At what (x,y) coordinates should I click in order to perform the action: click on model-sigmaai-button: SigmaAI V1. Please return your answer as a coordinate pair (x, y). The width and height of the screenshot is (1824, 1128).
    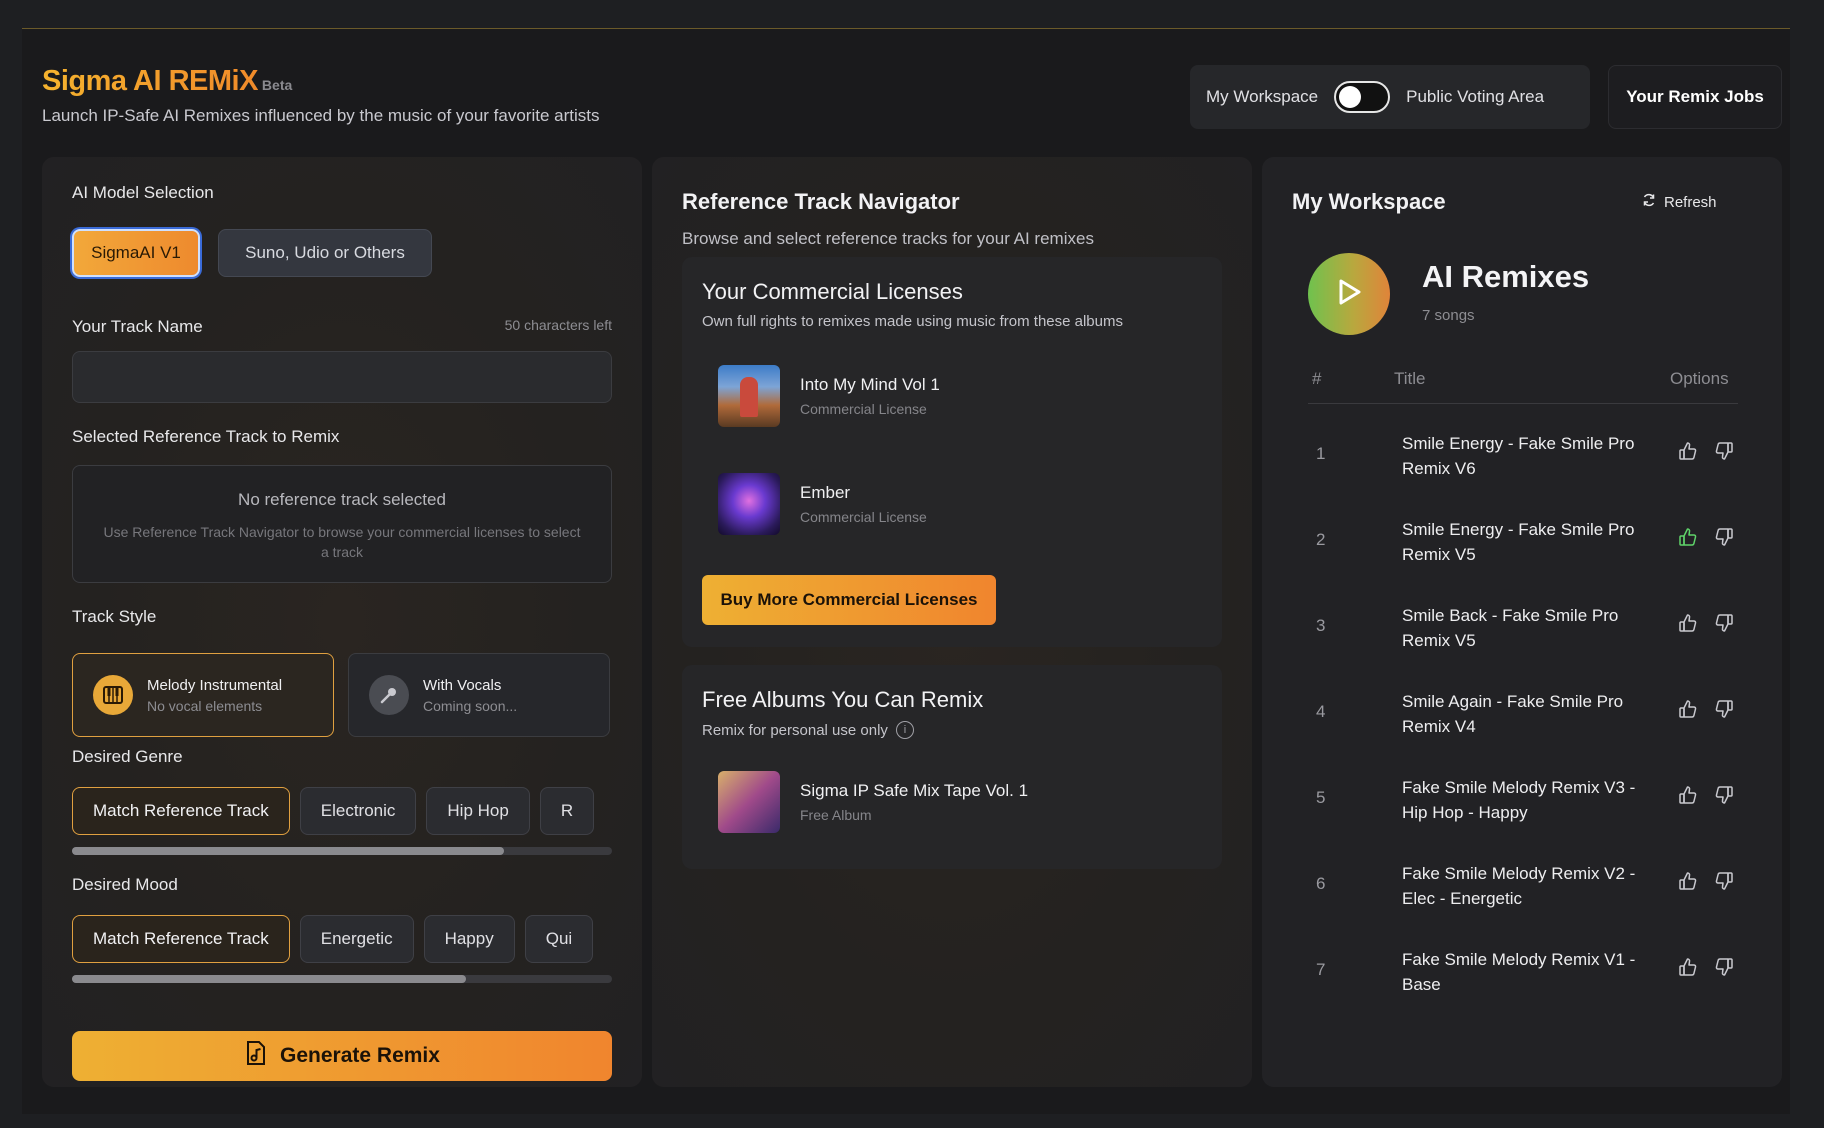
    Looking at the image, I should click on (136, 253).